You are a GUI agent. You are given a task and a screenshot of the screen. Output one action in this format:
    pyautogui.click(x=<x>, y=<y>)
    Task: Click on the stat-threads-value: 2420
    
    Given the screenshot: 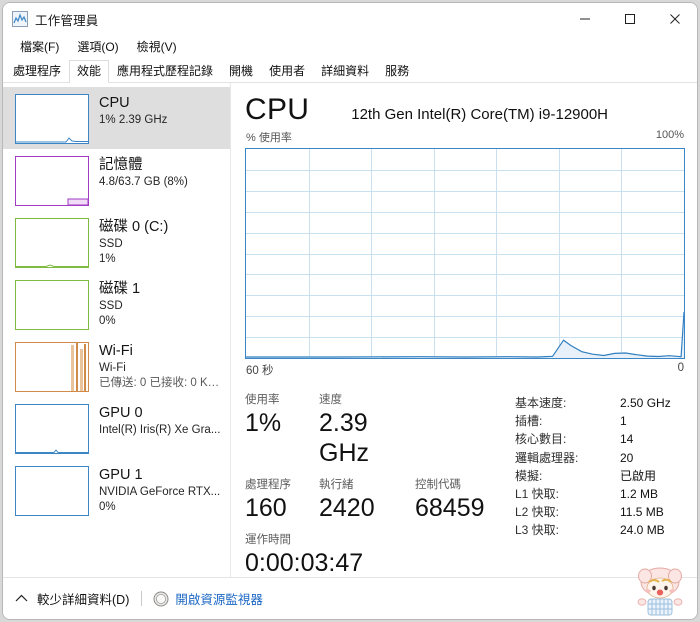 What is the action you would take?
    pyautogui.click(x=347, y=508)
    